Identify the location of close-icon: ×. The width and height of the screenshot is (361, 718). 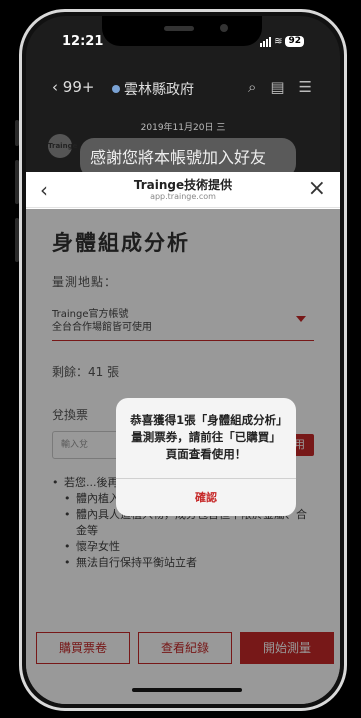
(317, 188).